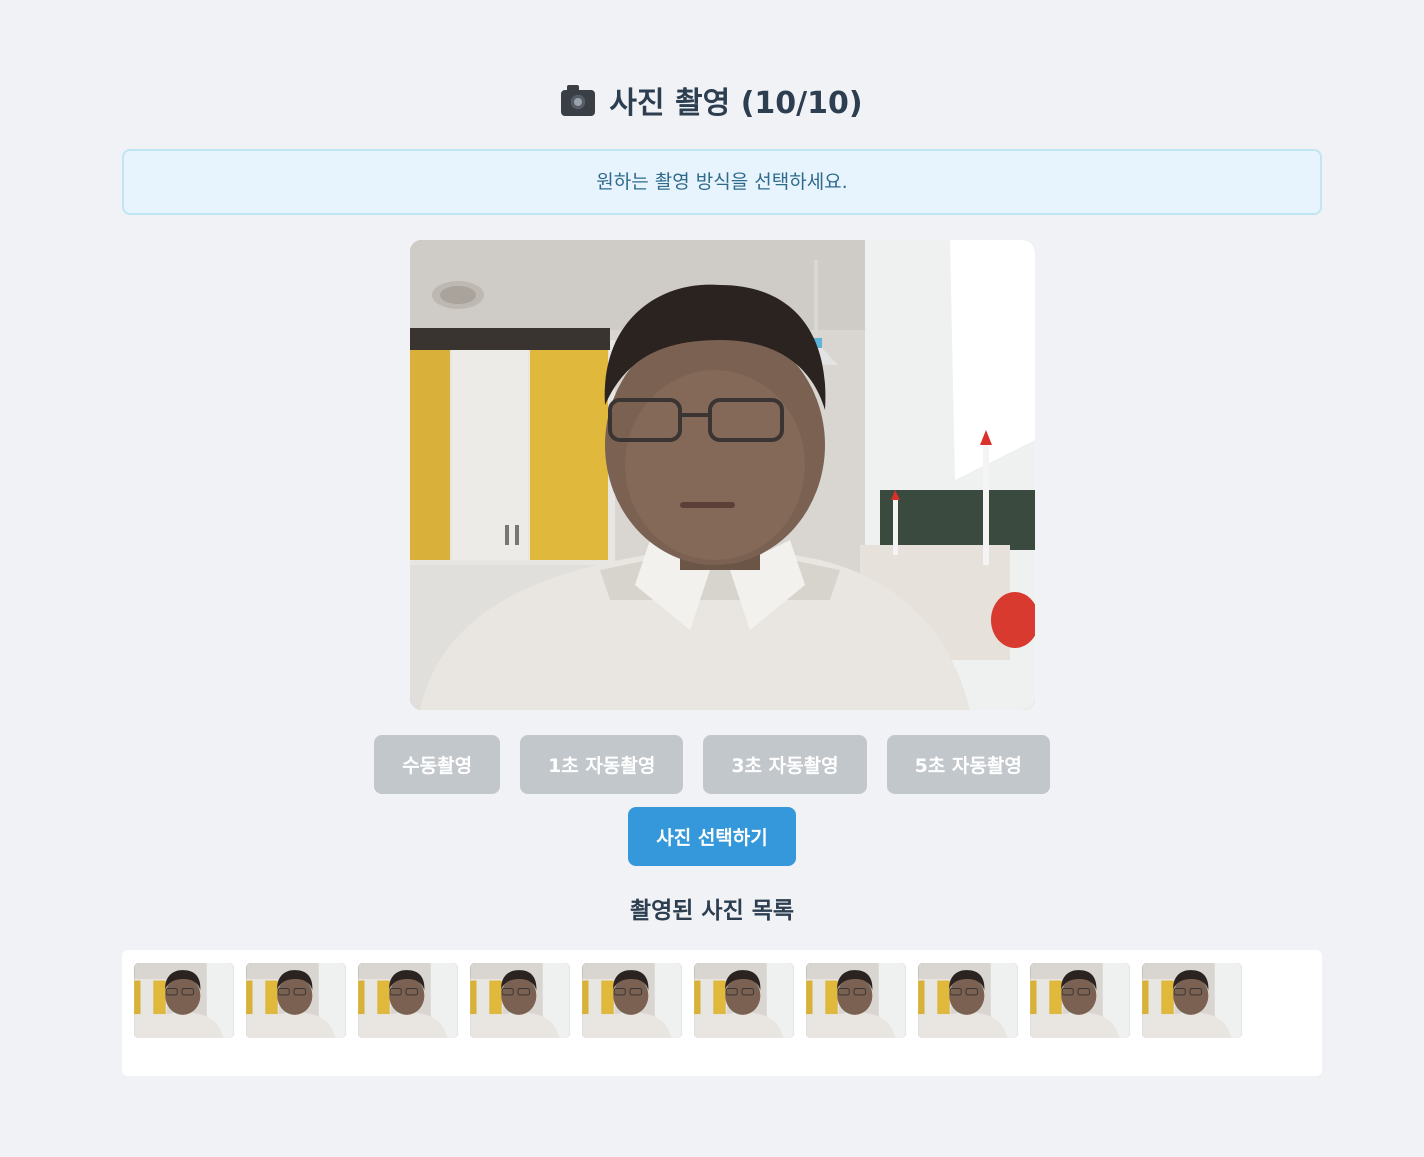  Describe the element at coordinates (722, 182) in the screenshot. I see `info-banner: 원하는 촬영 방식을 선택하세요.` at that location.